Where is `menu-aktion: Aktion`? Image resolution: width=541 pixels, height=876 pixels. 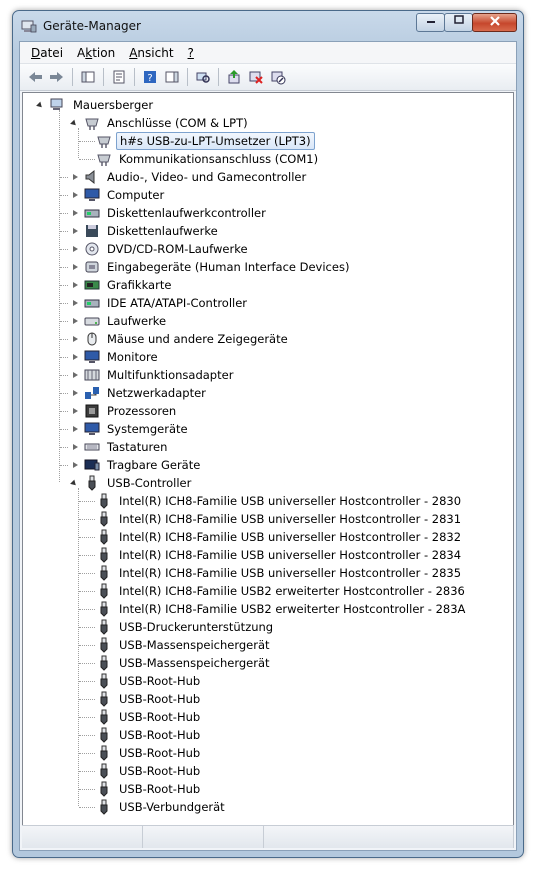
menu-aktion: Aktion is located at coordinates (96, 53).